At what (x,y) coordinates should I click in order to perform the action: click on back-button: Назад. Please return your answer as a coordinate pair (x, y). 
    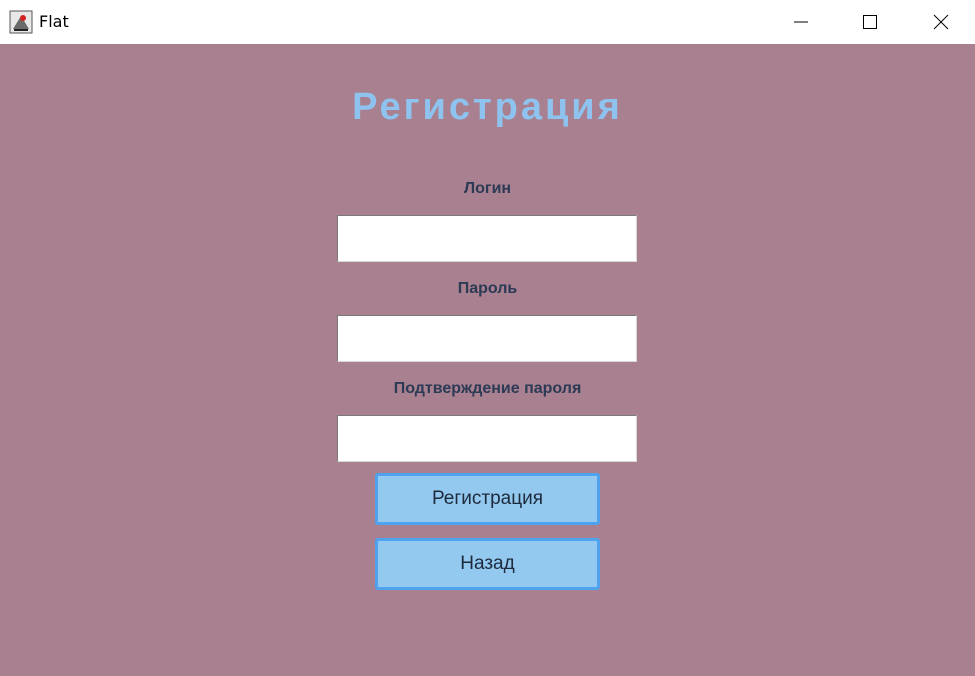
    Looking at the image, I should click on (487, 564).